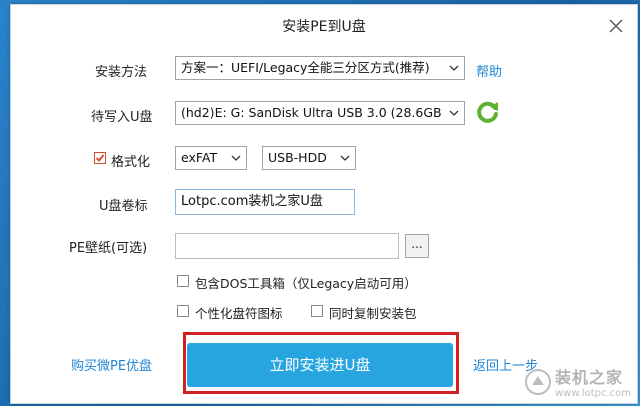 This screenshot has width=640, height=406. I want to click on watermark-main-text: 装机之家, so click(589, 377).